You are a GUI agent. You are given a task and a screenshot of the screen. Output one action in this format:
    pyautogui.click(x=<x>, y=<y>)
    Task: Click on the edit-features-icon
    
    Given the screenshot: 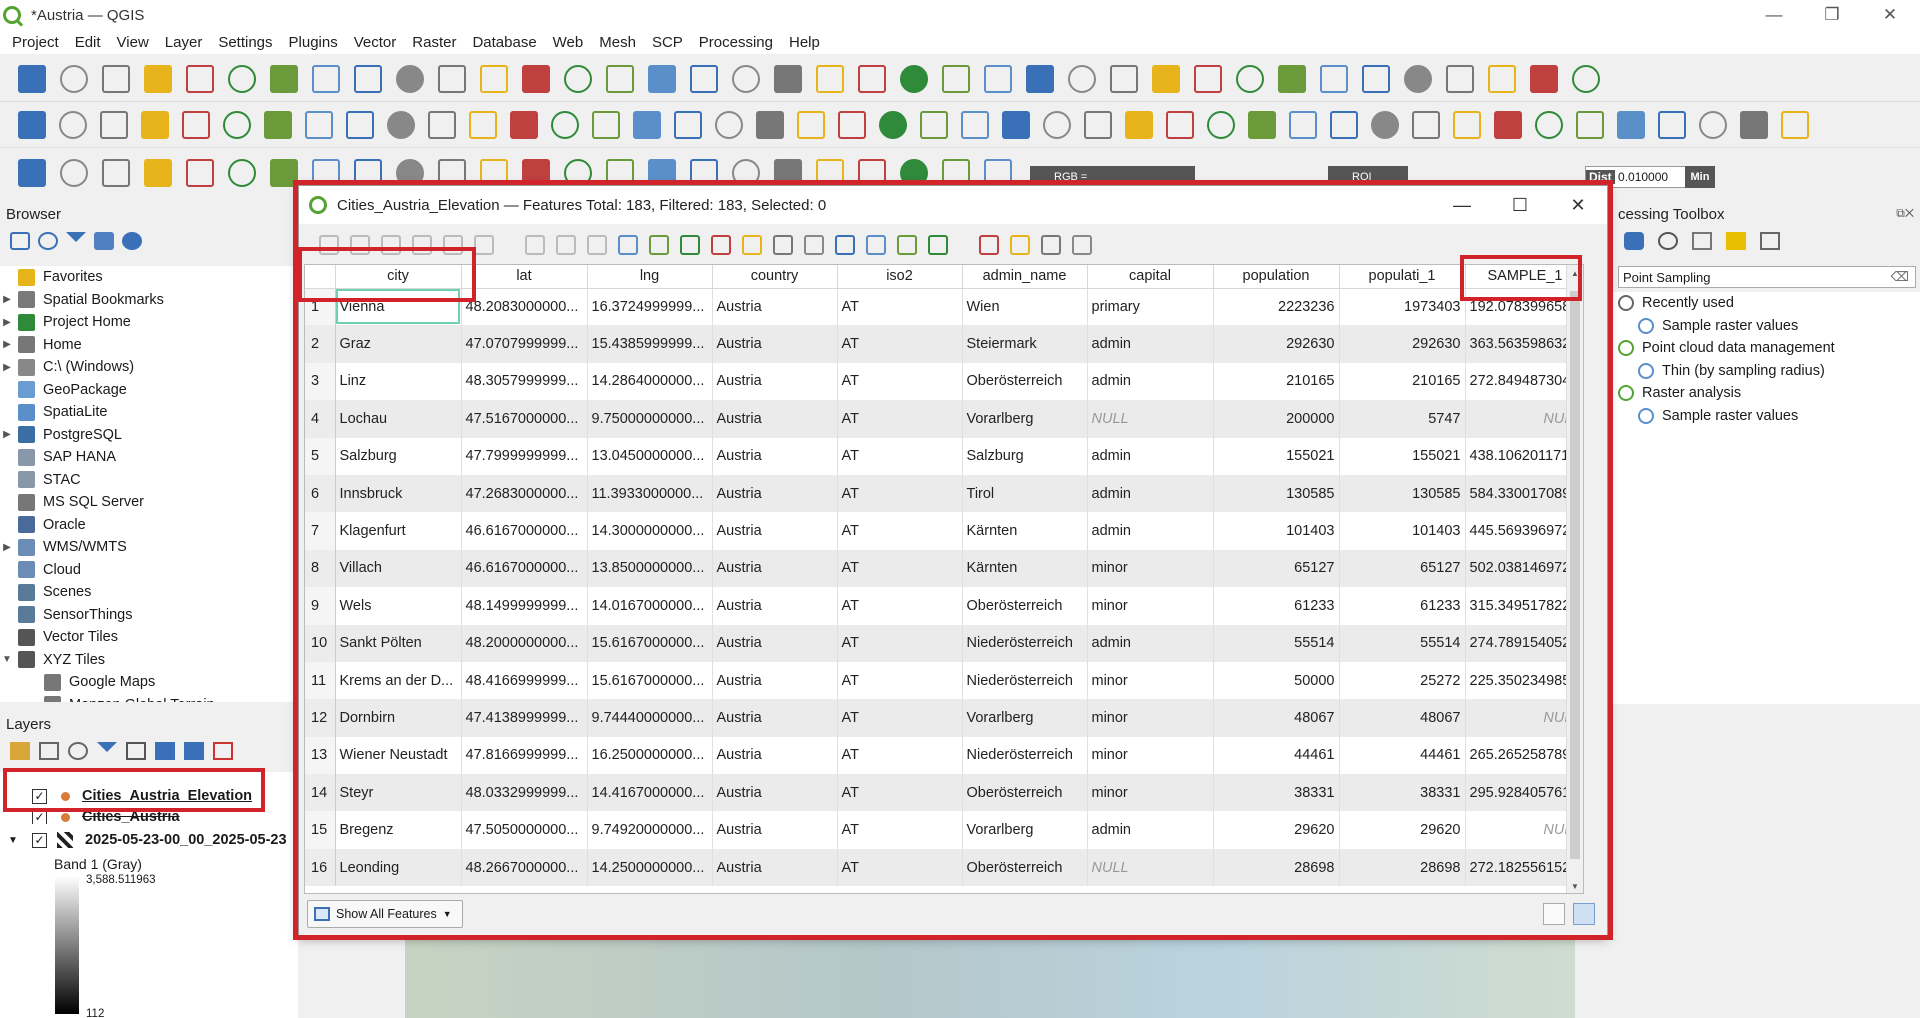 What is the action you would take?
    pyautogui.click(x=1736, y=241)
    